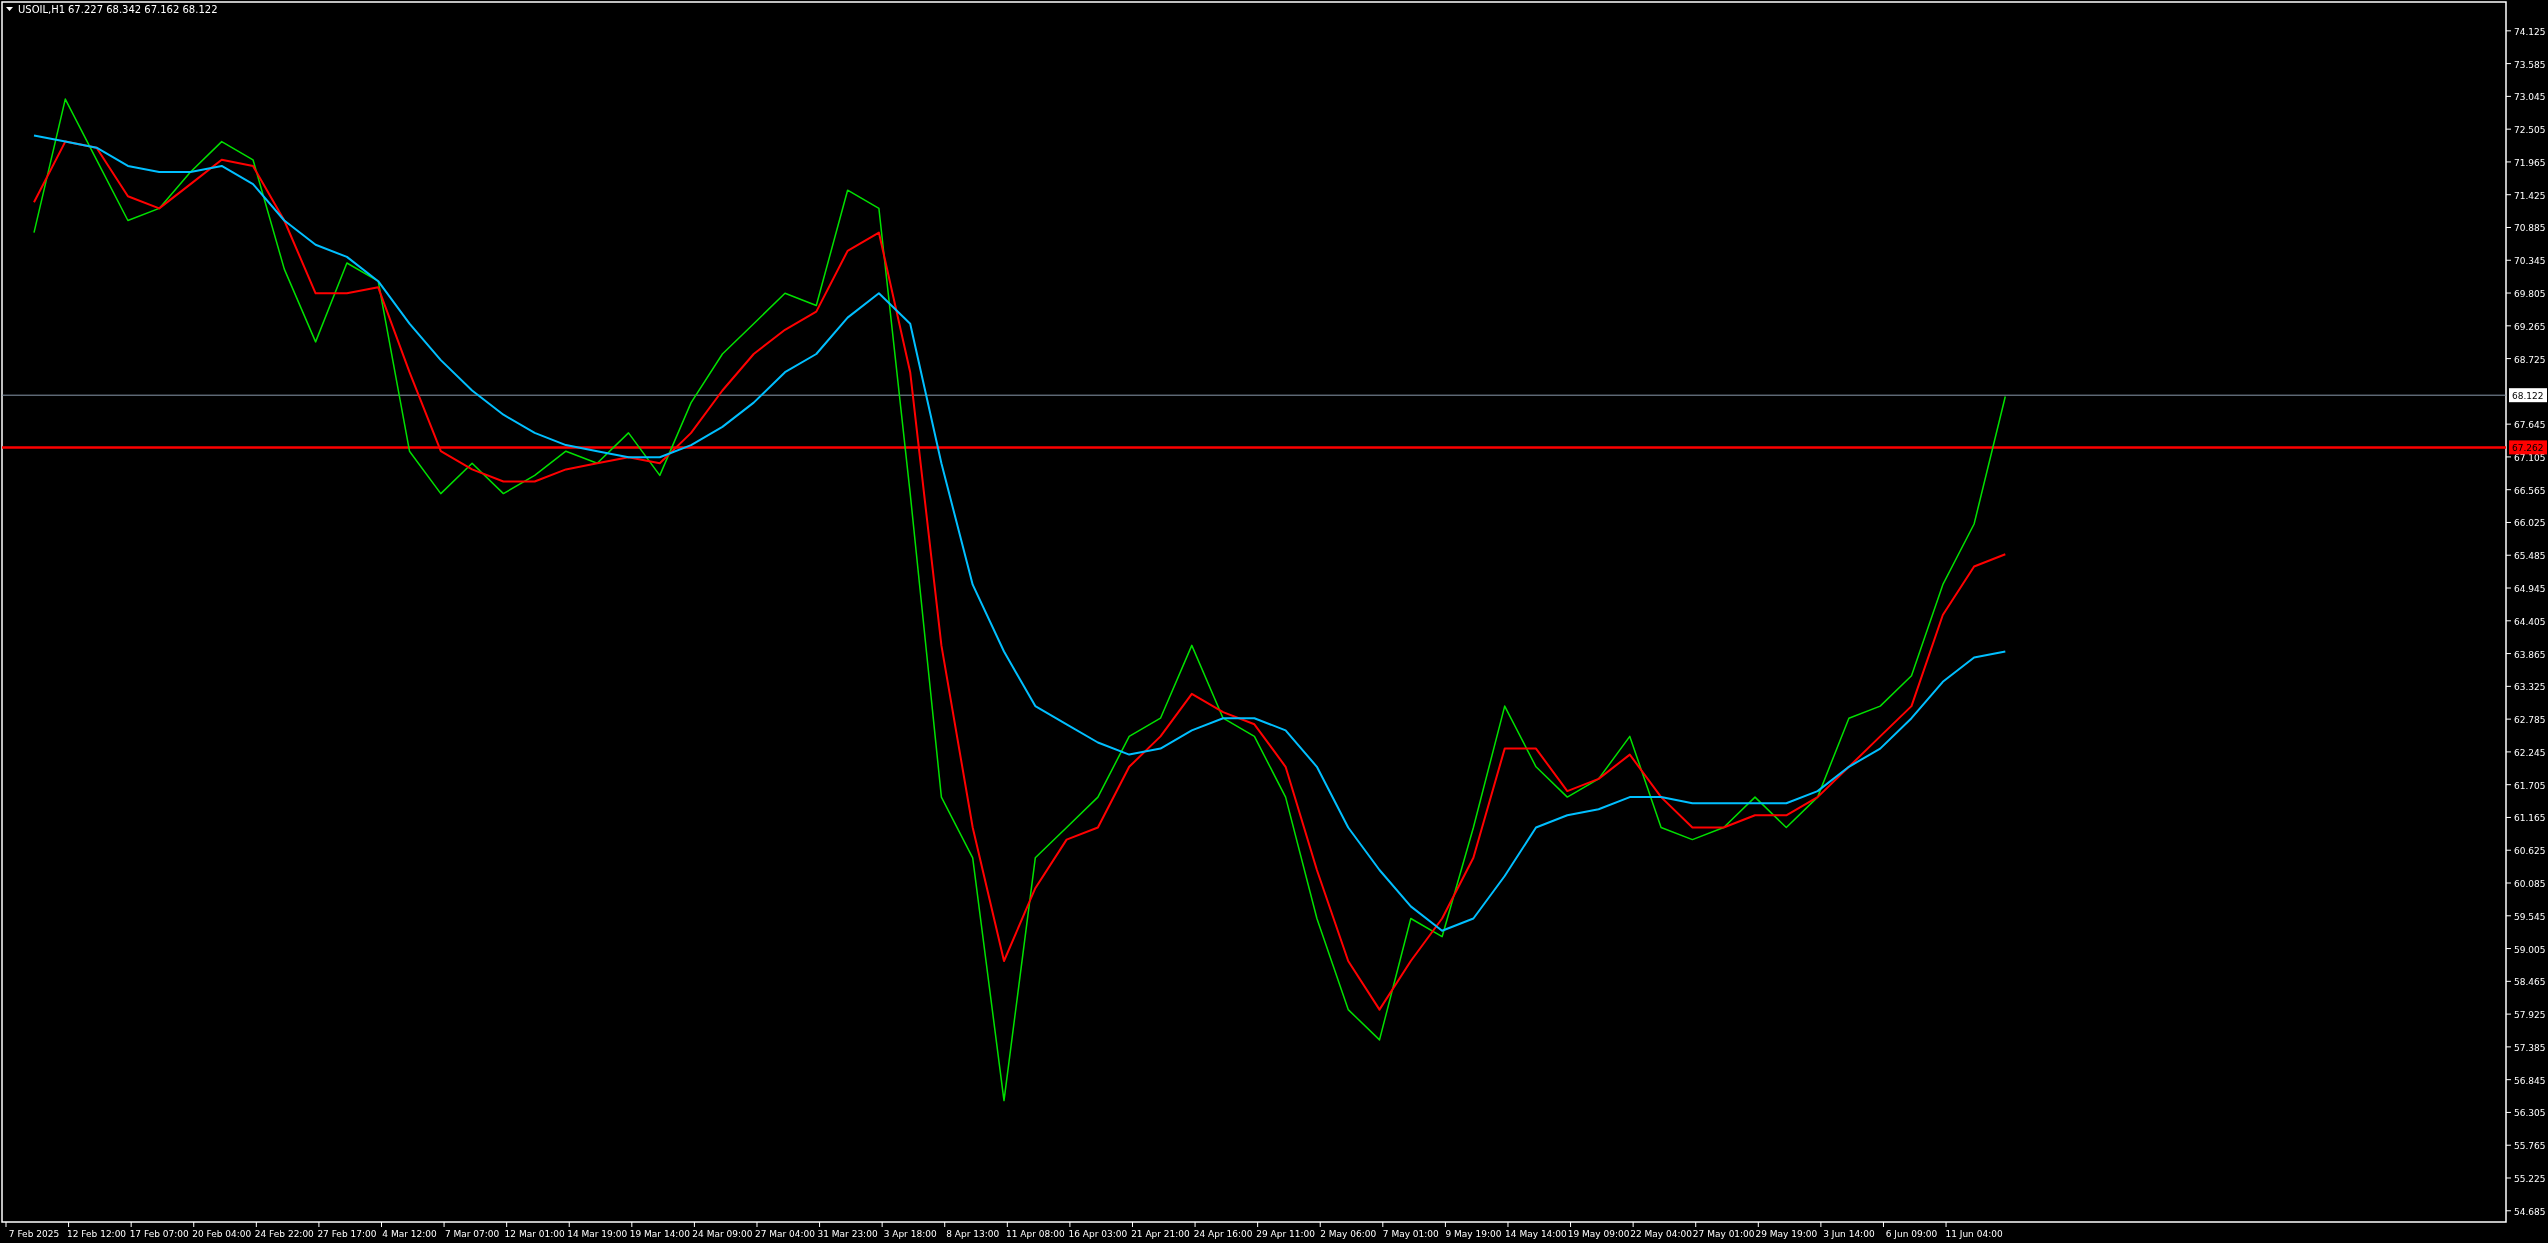  I want to click on price-axis-label: 59.005, so click(2530, 949).